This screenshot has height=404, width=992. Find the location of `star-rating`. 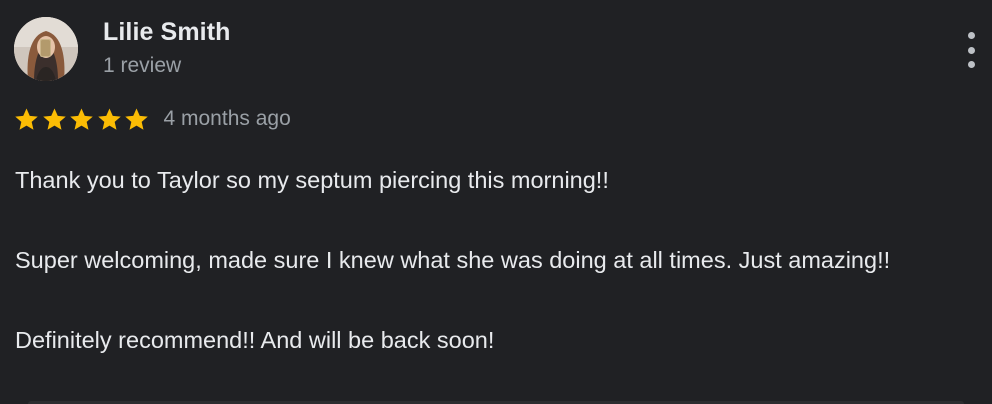

star-rating is located at coordinates (82, 119).